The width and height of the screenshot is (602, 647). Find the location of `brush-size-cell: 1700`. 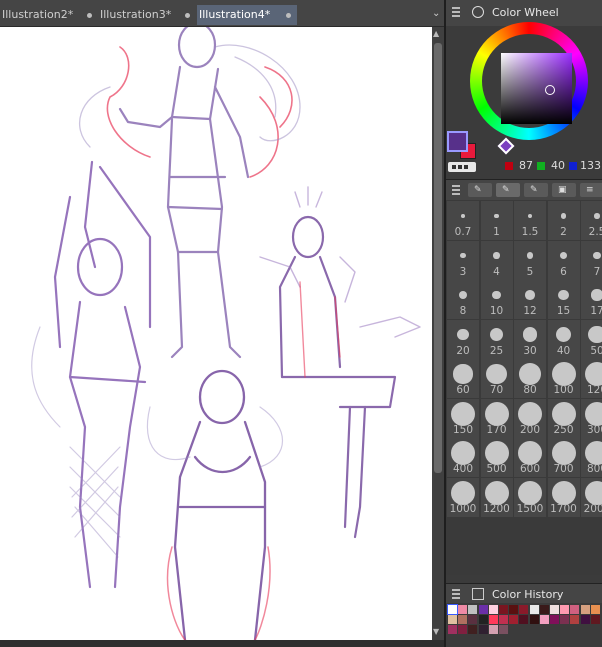

brush-size-cell: 1700 is located at coordinates (563, 497).